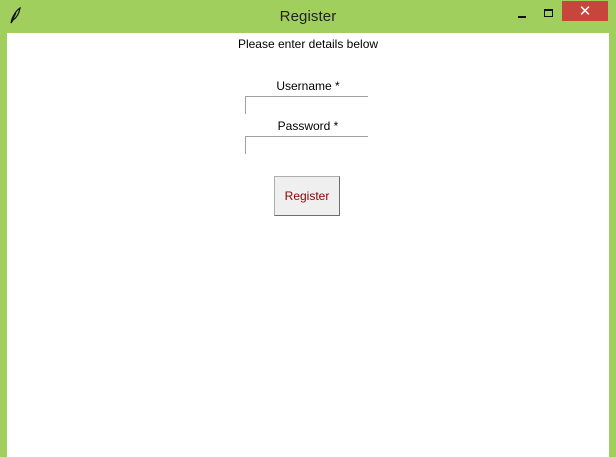 Image resolution: width=616 pixels, height=457 pixels. Describe the element at coordinates (523, 14) in the screenshot. I see `minimize-button` at that location.